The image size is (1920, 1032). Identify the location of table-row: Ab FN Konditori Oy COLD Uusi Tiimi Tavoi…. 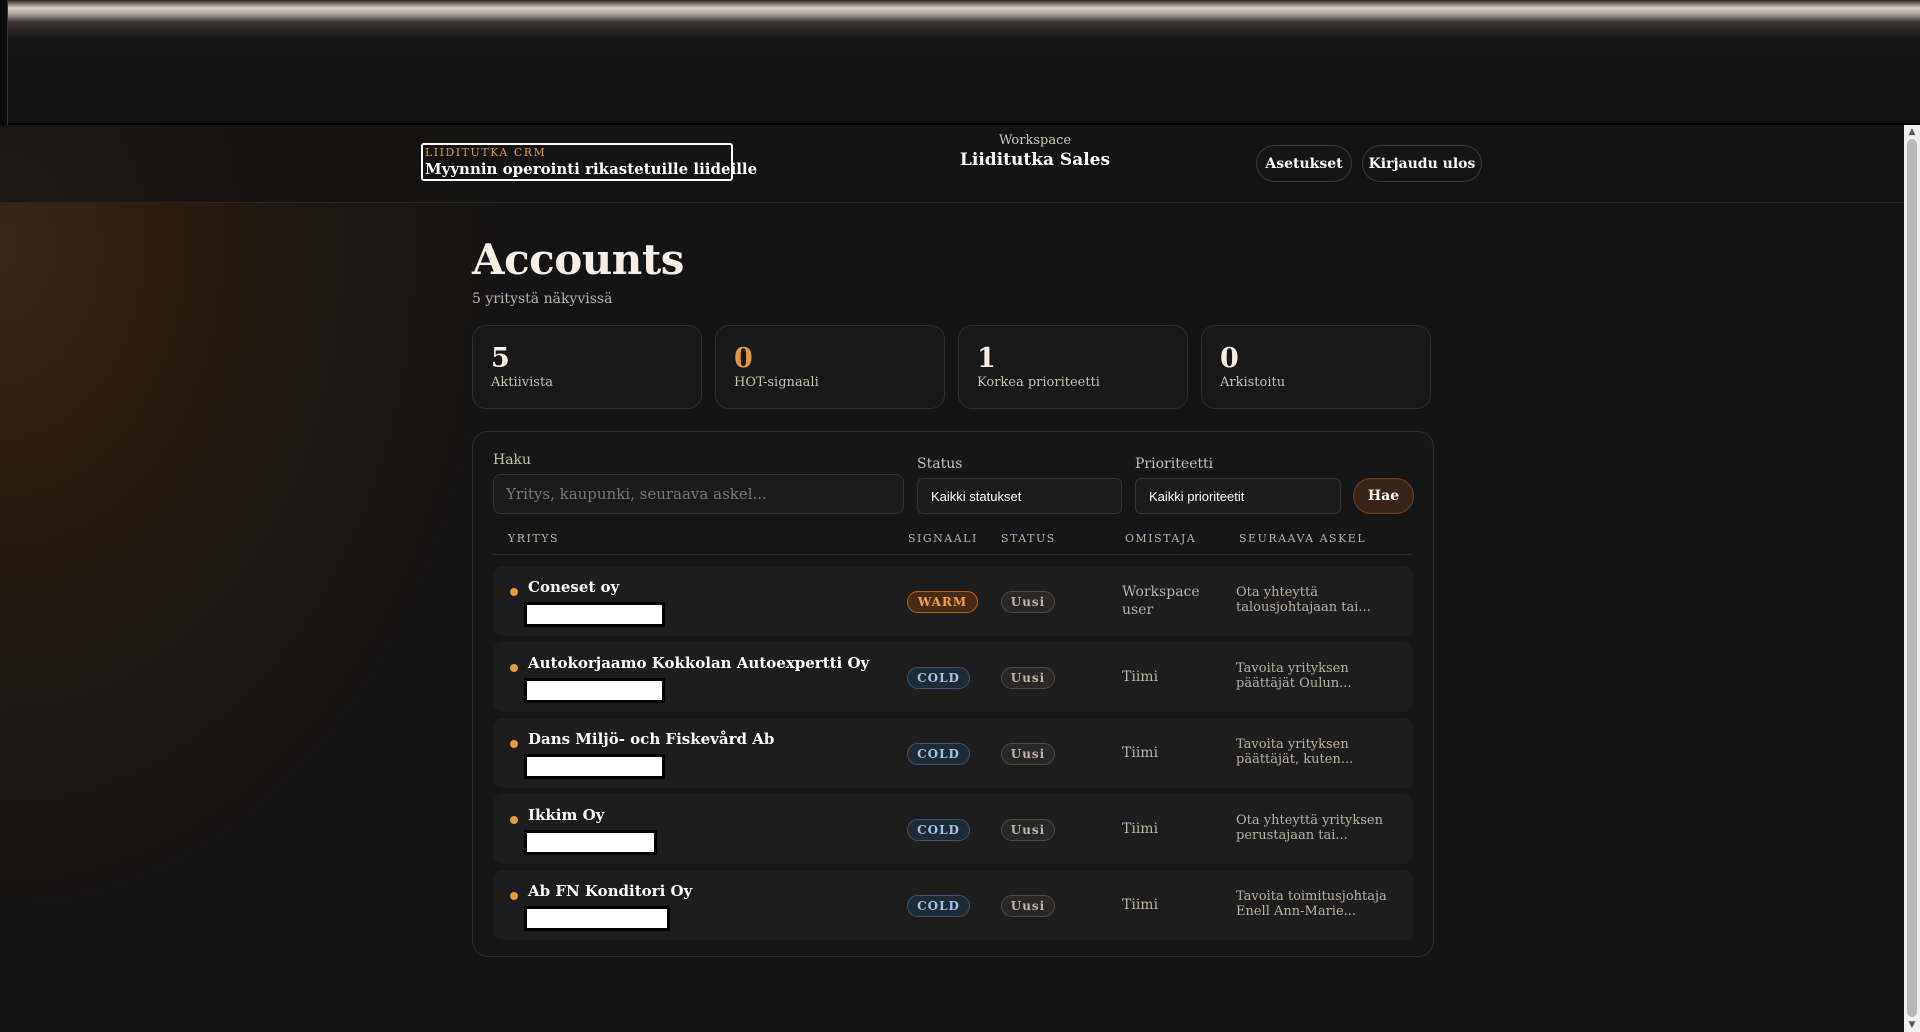
(953, 905).